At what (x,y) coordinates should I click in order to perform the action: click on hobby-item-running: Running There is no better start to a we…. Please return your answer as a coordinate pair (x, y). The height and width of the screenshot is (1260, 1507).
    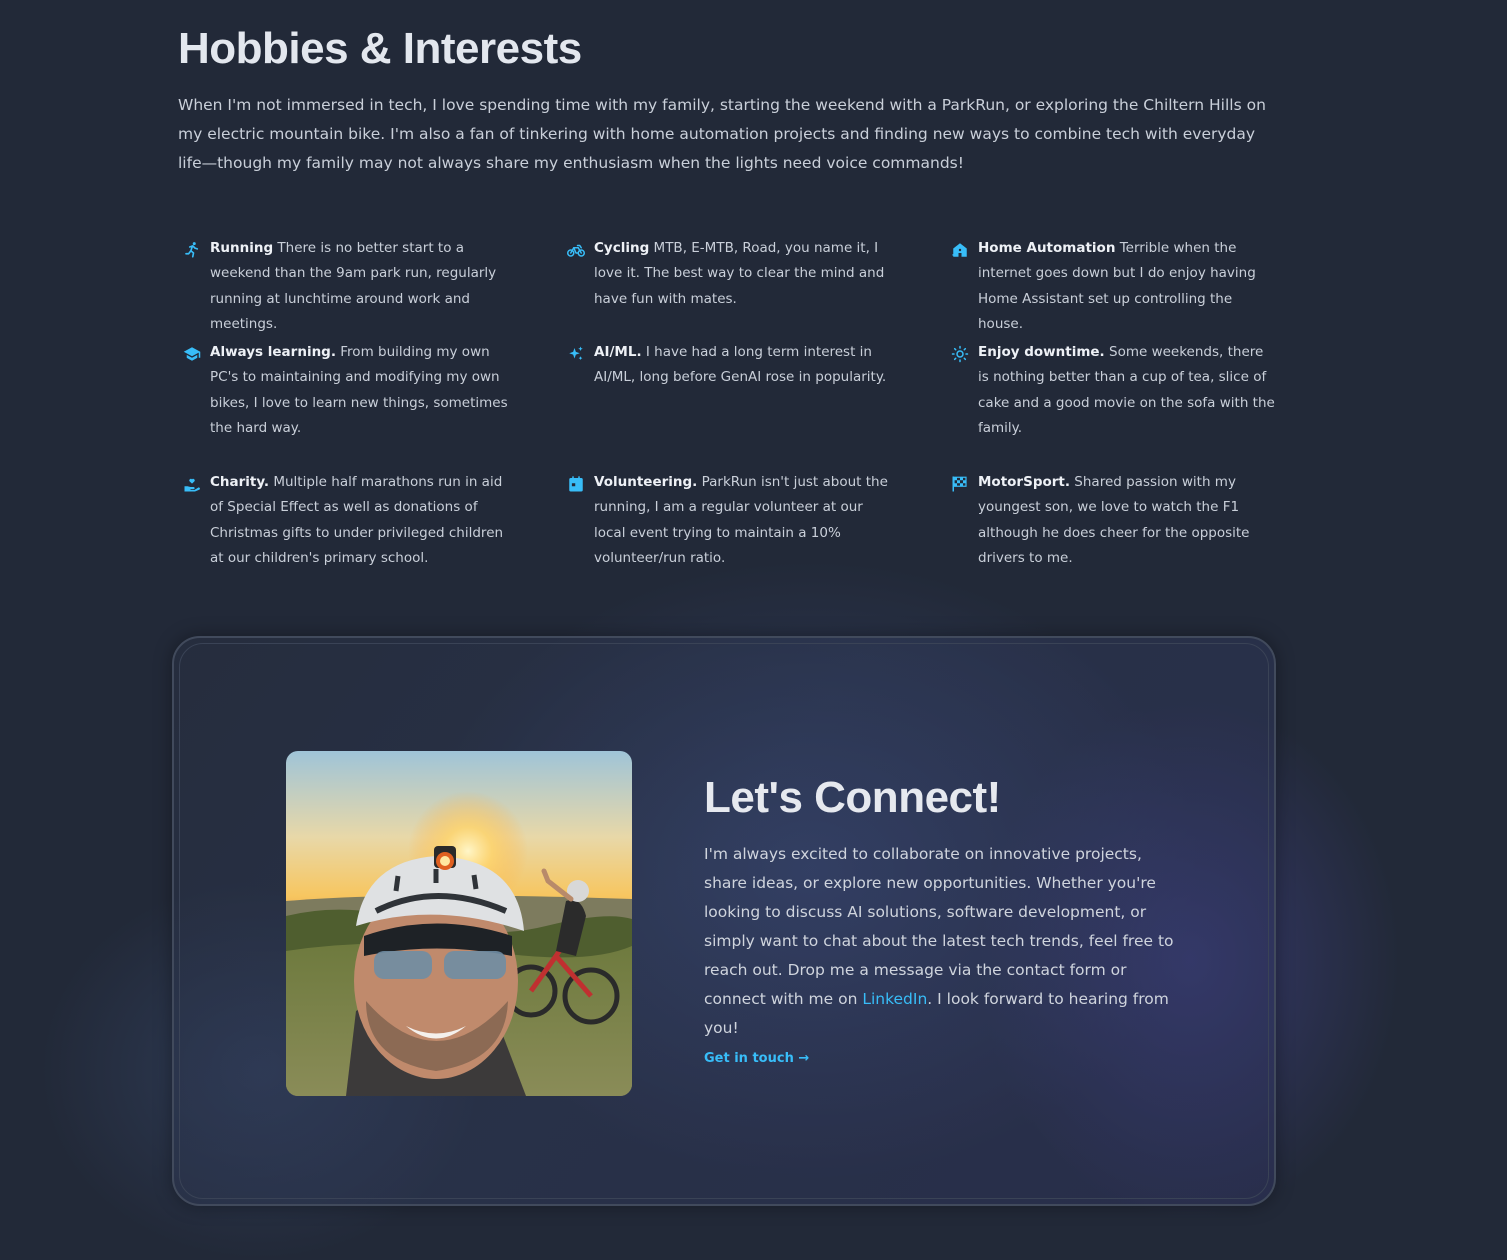
    Looking at the image, I should click on (370, 288).